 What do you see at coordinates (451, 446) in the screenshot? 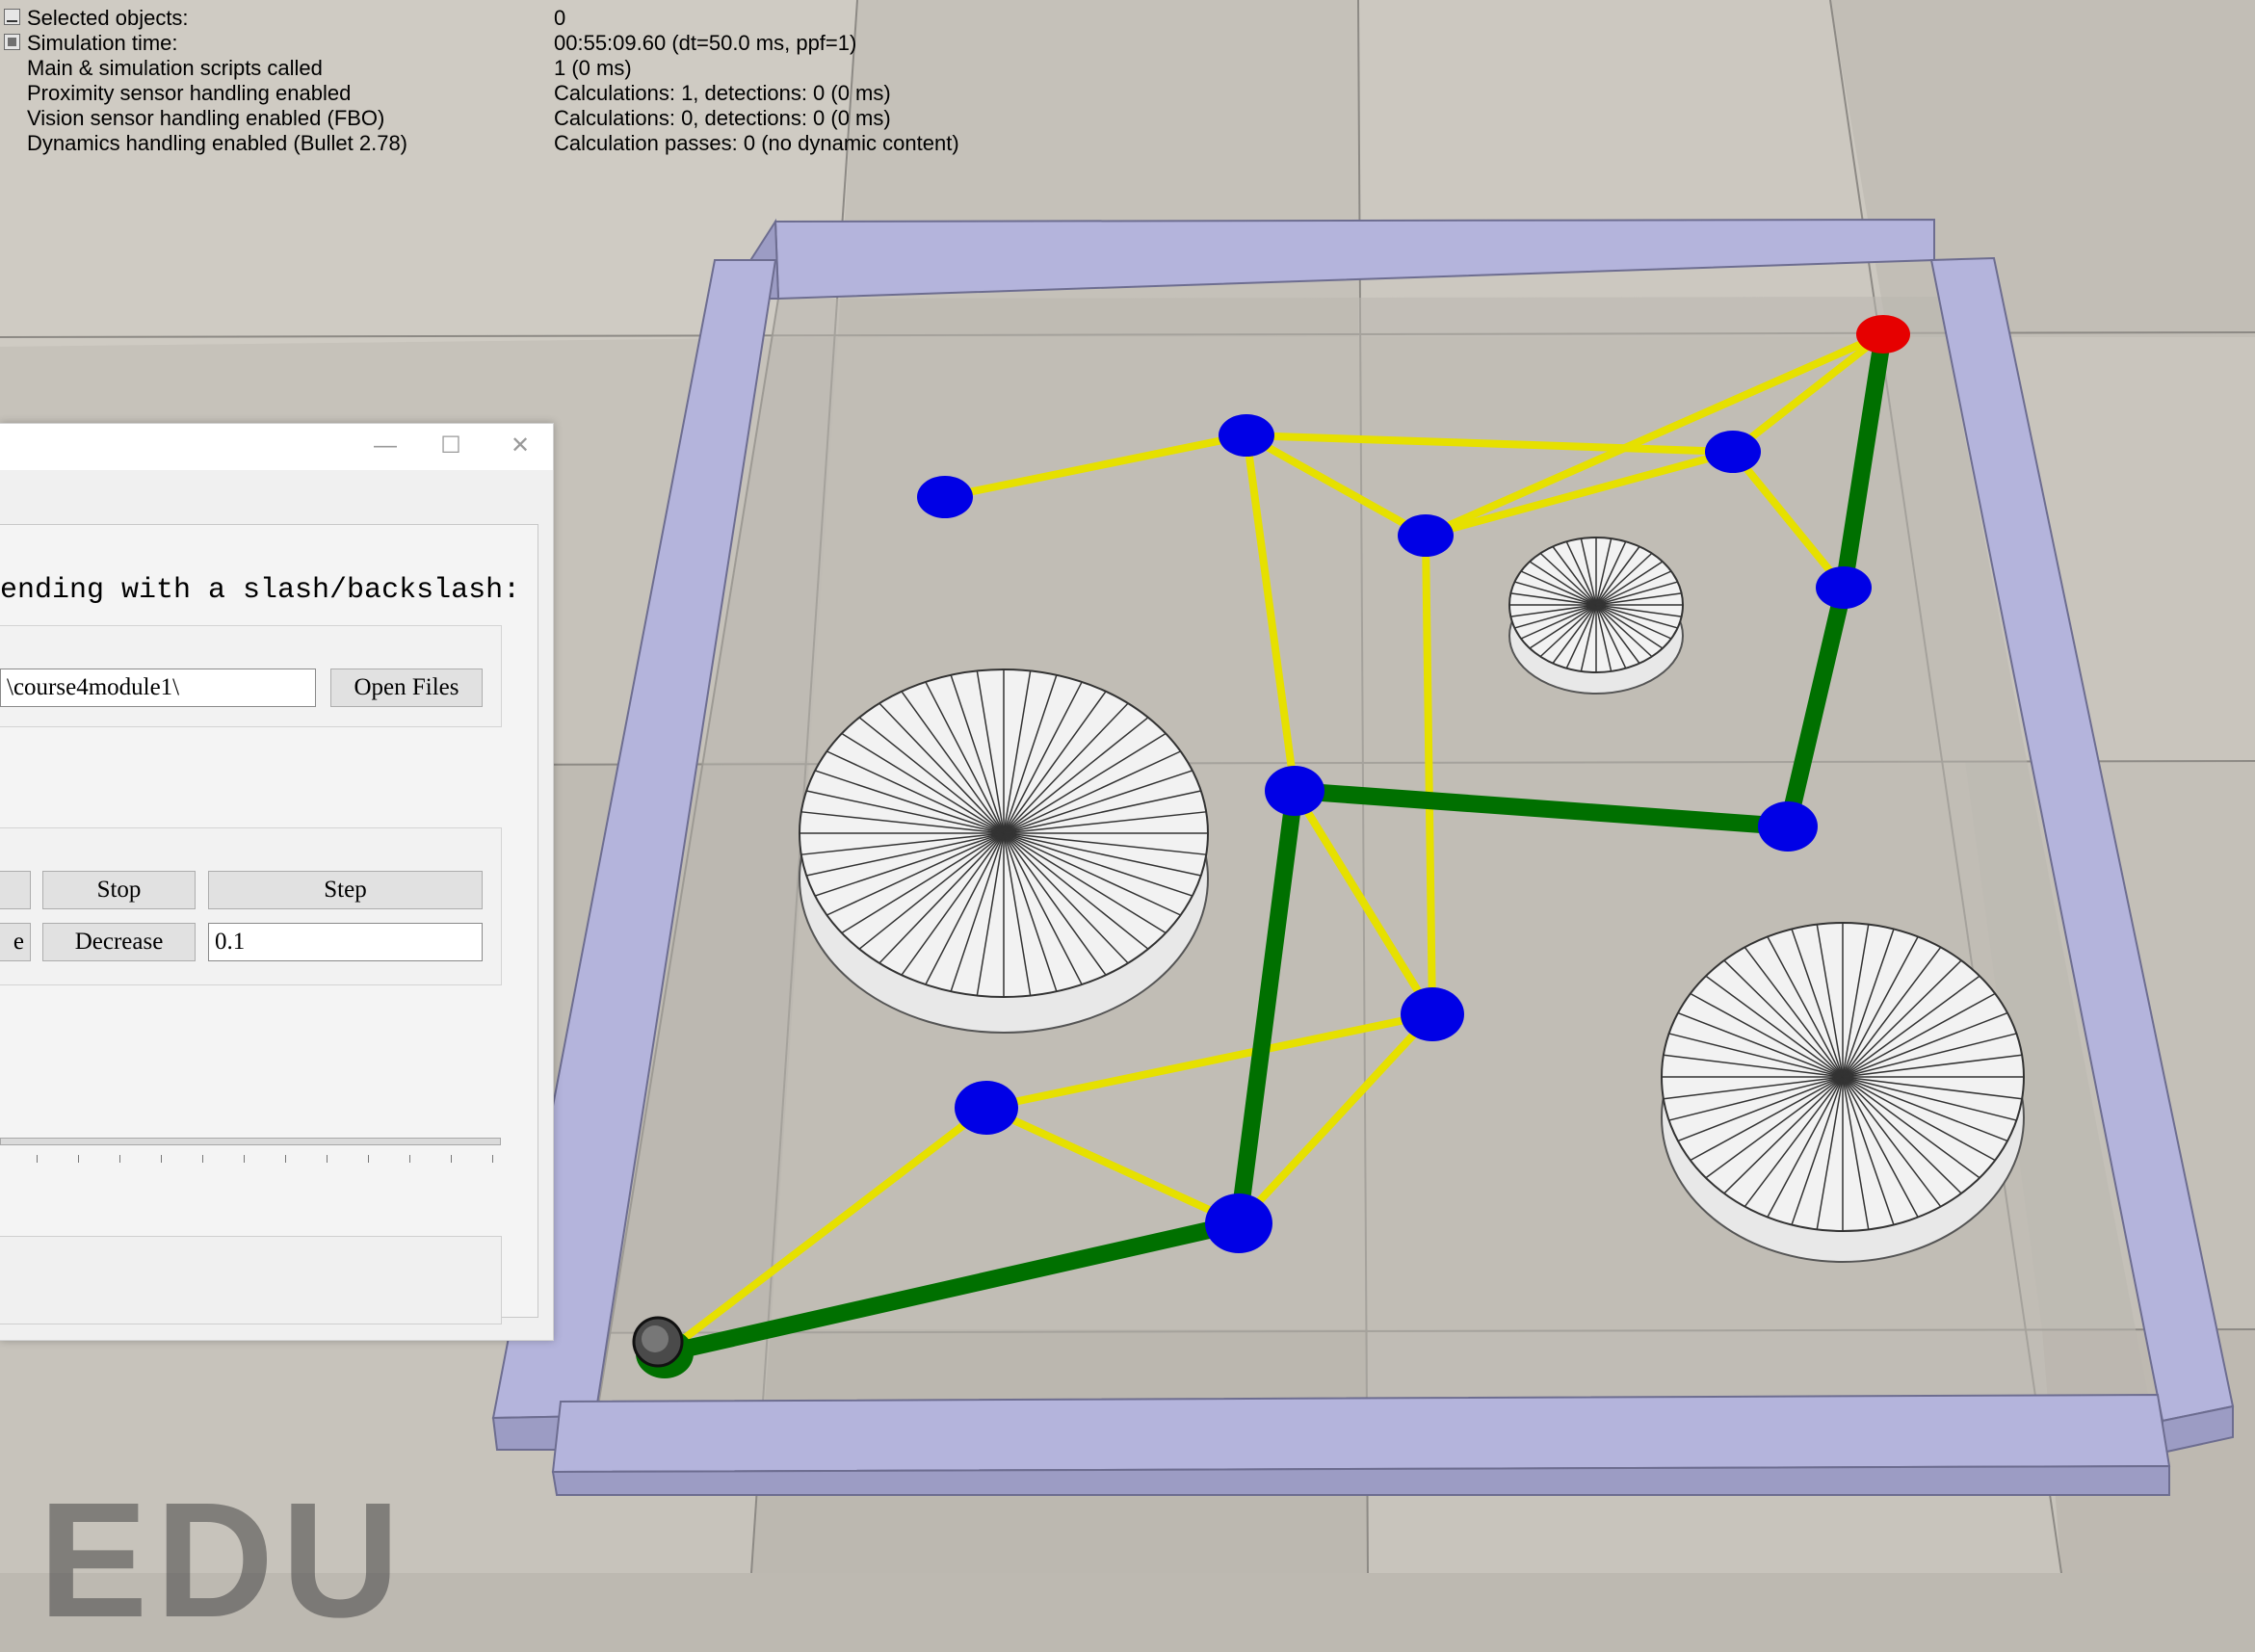
I see `maximize-icon: ☐` at bounding box center [451, 446].